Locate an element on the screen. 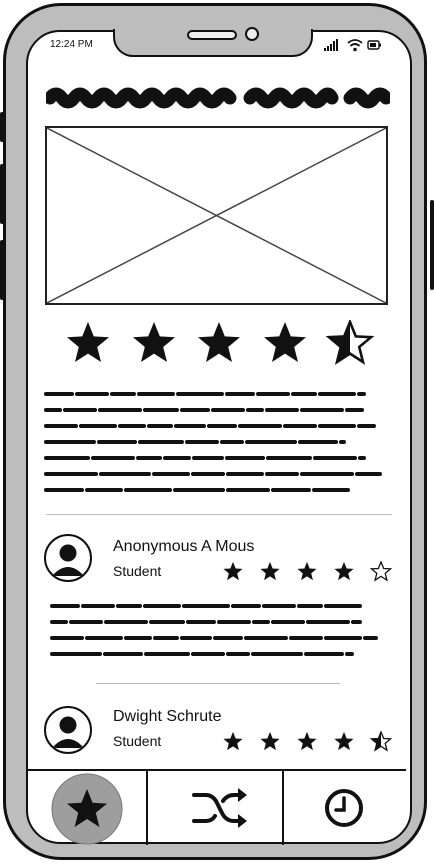 The image size is (434, 867). overall-rating is located at coordinates (219, 345).